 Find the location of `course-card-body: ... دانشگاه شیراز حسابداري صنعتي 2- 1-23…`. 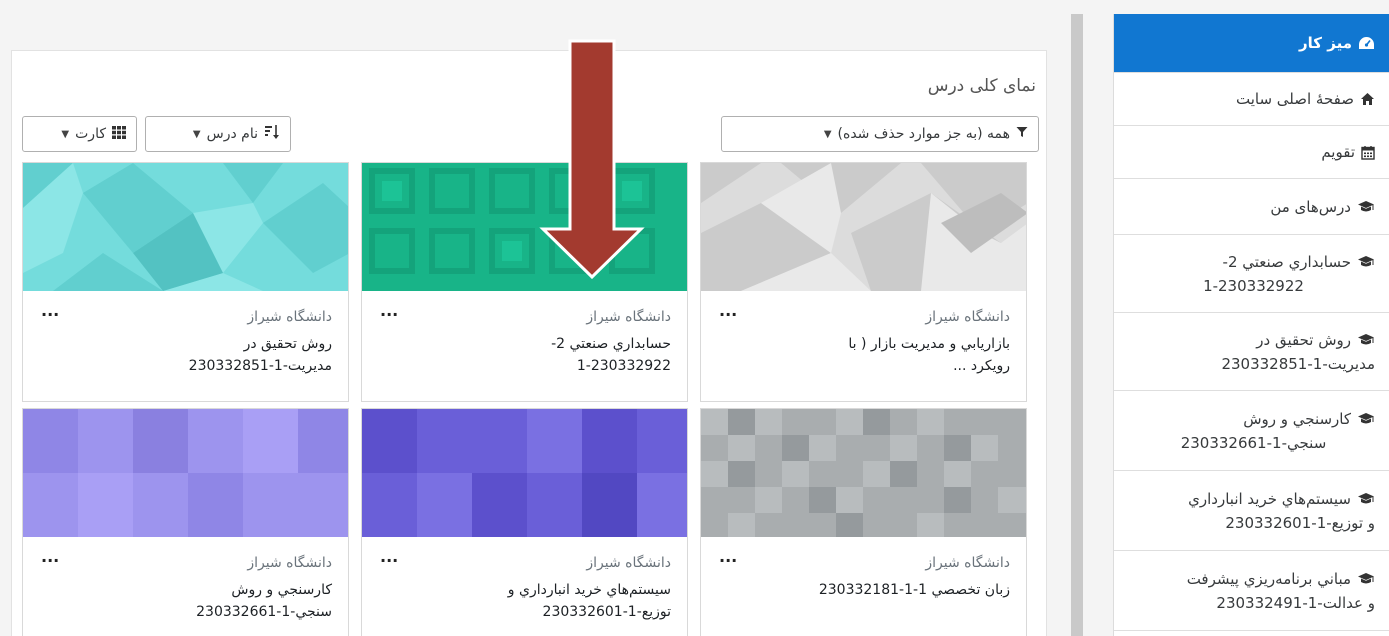

course-card-body: ... دانشگاه شیراز حسابداري صنعتي 2- 1-23… is located at coordinates (524, 346).